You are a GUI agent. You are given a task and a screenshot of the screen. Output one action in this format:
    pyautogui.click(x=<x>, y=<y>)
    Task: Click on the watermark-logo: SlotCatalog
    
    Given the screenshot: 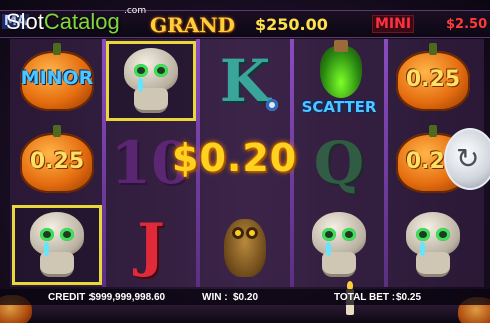 What is the action you would take?
    pyautogui.click(x=63, y=22)
    